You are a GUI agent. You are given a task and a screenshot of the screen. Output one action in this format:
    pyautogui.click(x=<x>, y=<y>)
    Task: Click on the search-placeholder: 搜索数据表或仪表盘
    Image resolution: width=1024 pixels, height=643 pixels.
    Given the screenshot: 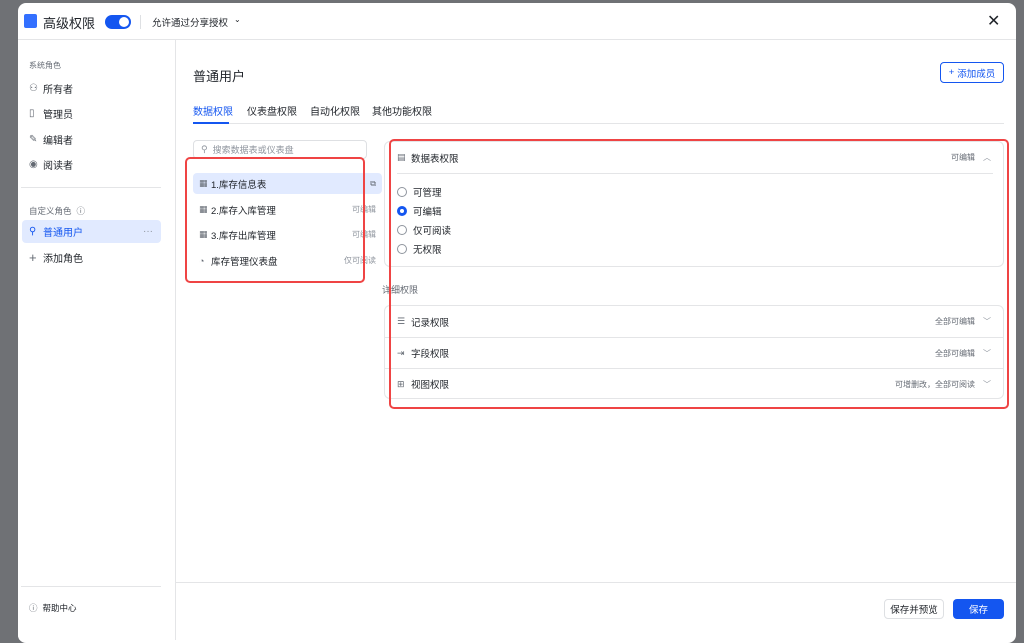 What is the action you would take?
    pyautogui.click(x=253, y=150)
    